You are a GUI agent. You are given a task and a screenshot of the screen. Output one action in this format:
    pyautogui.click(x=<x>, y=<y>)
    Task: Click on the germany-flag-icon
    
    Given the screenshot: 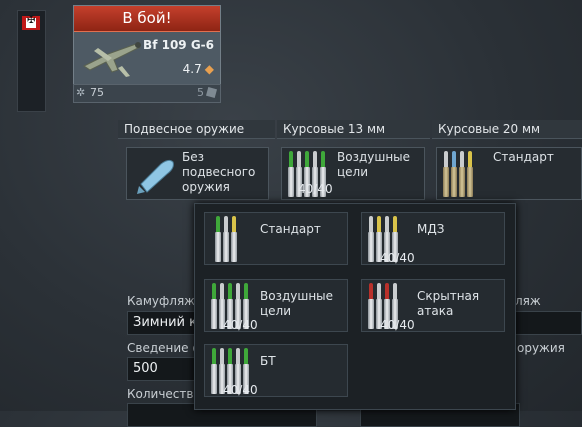 What is the action you would take?
    pyautogui.click(x=31, y=22)
    